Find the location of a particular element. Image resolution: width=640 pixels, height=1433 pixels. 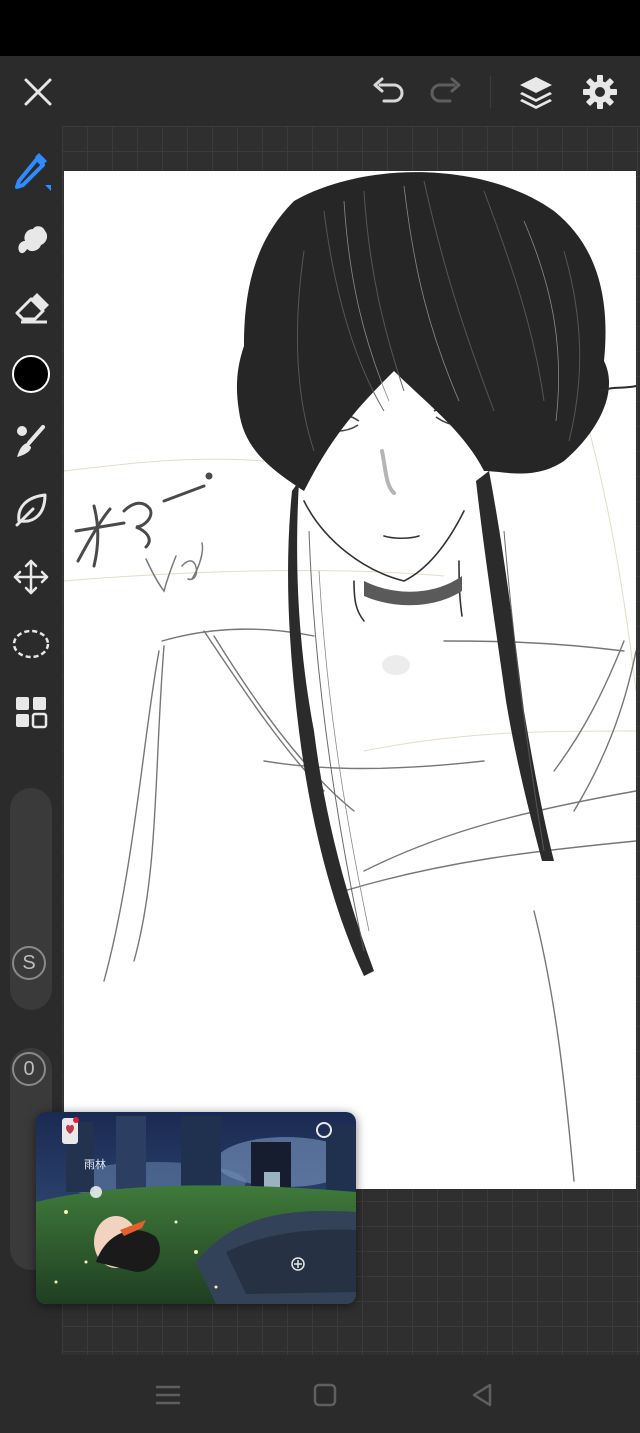

undo-icon is located at coordinates (388, 92).